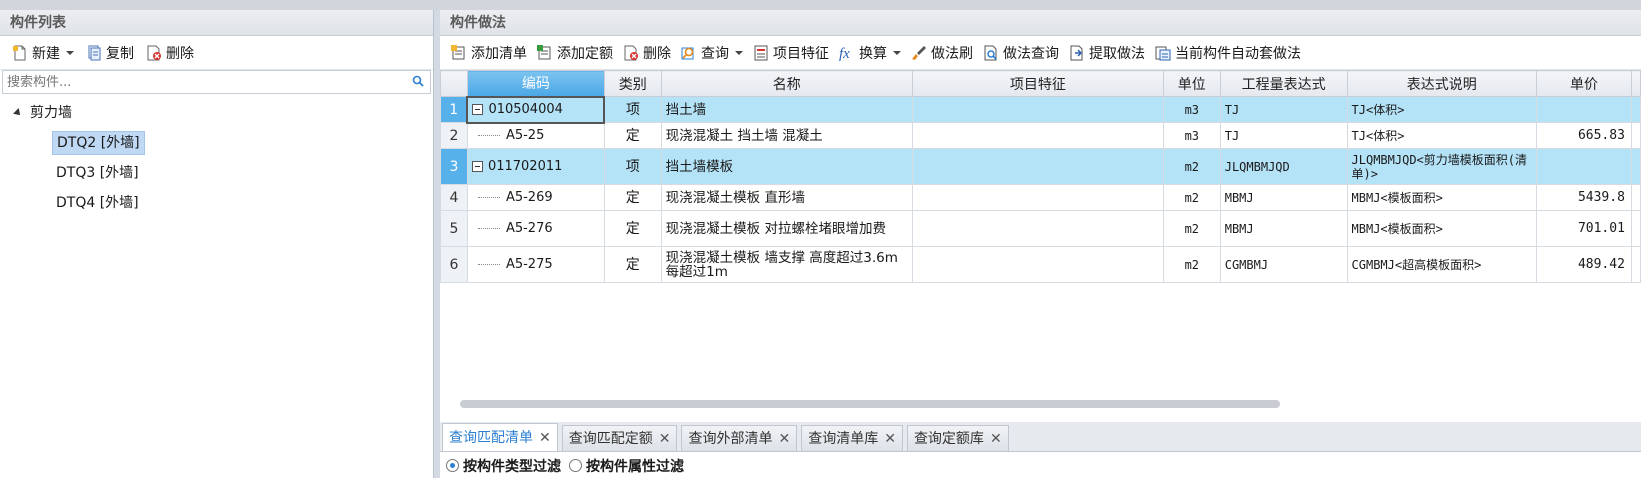 The width and height of the screenshot is (1641, 478). What do you see at coordinates (216, 143) in the screenshot?
I see `tree-item-dtq2: DTQ2 [外墙]` at bounding box center [216, 143].